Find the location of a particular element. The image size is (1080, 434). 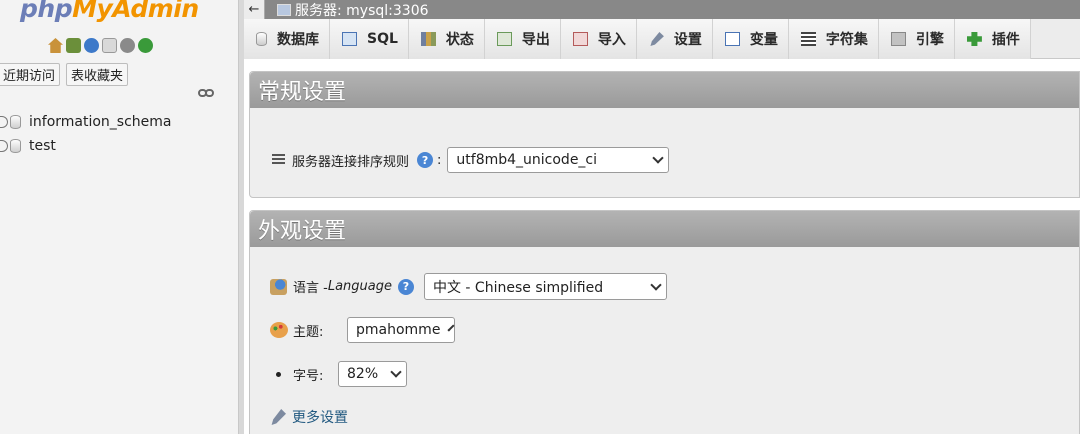

plugin-icon is located at coordinates (974, 39).